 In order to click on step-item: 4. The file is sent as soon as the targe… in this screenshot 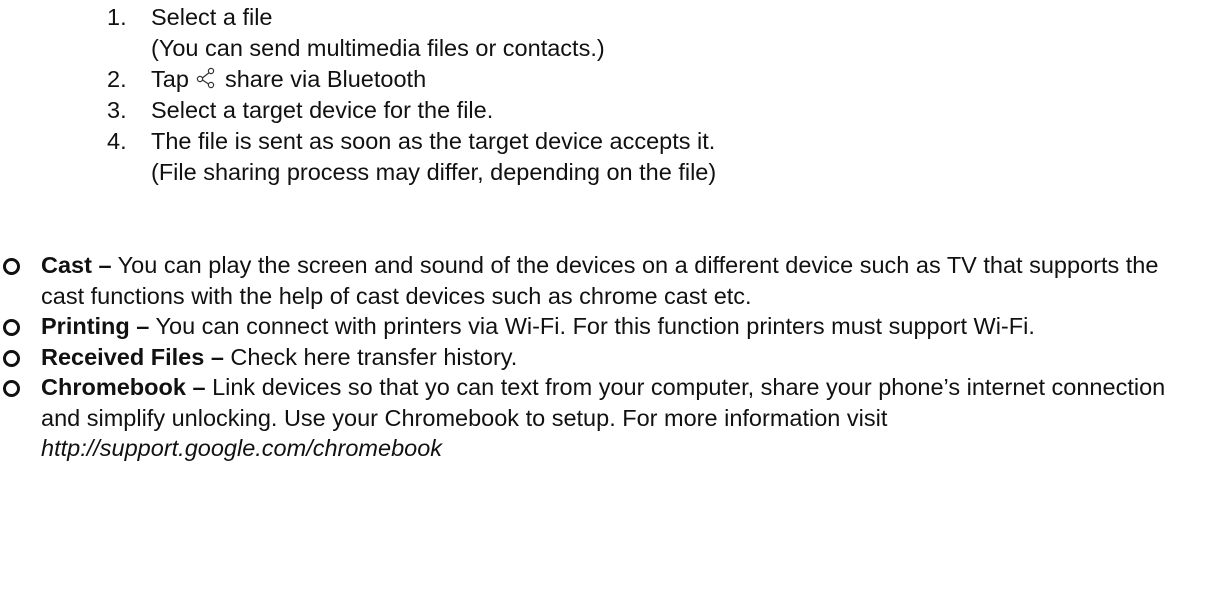, I will do `click(647, 157)`.